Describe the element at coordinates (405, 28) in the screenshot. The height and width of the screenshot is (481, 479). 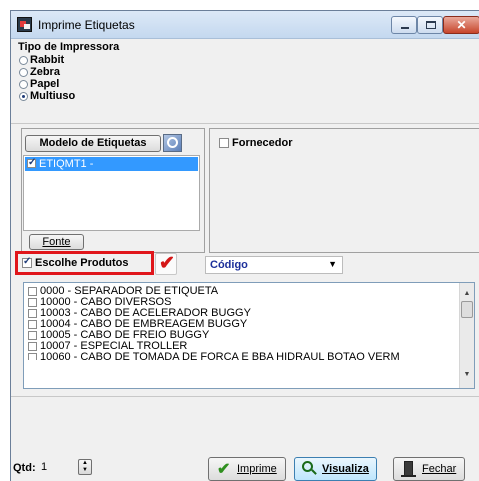
I see `minimize-icon` at that location.